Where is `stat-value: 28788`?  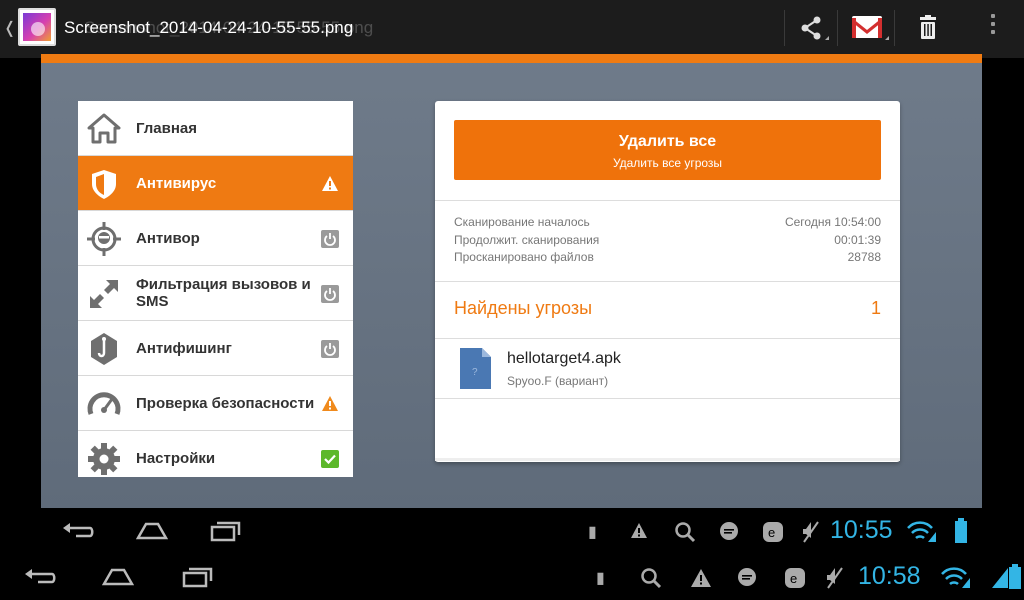 stat-value: 28788 is located at coordinates (864, 257).